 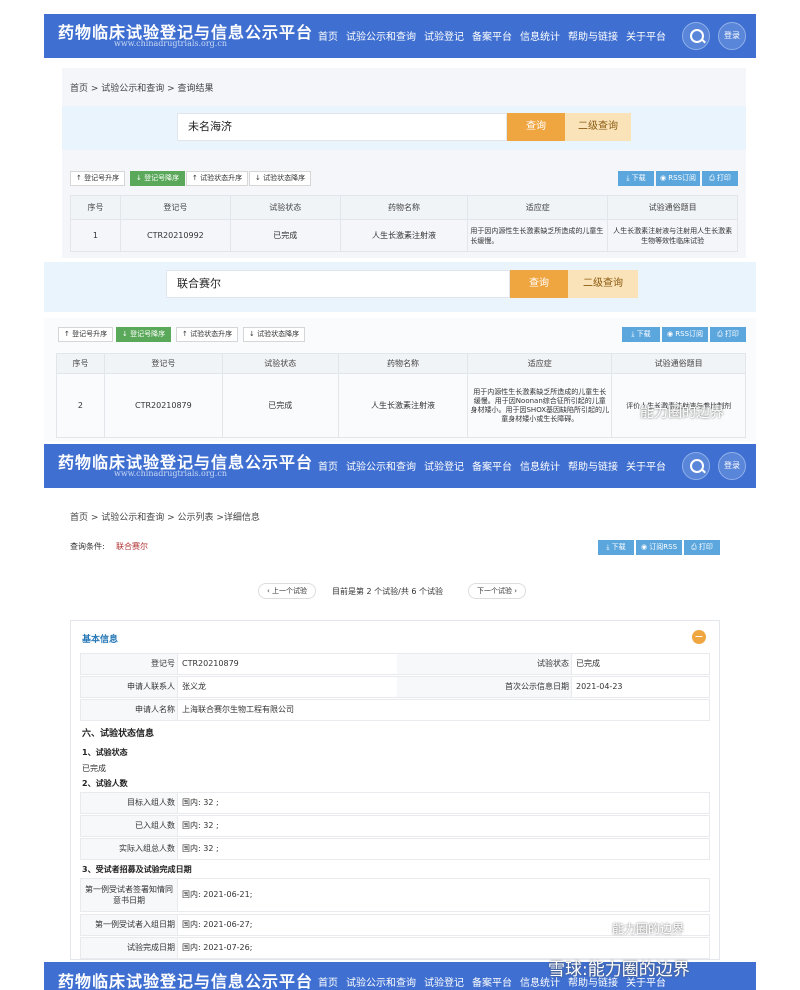 What do you see at coordinates (280, 178) in the screenshot?
I see `sort-status-desc-button: ↓ 试验状态降序` at bounding box center [280, 178].